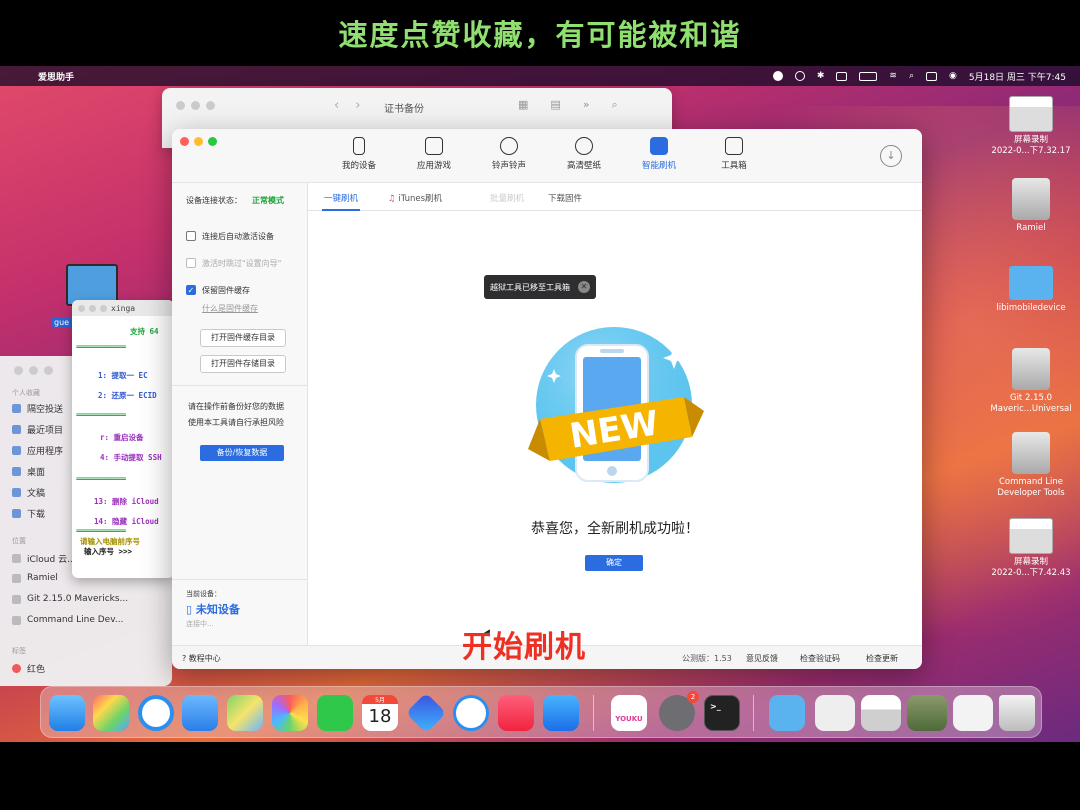 The image size is (1080, 810). I want to click on skip-setup-label: 激活时跳过"设置向导", so click(242, 263).